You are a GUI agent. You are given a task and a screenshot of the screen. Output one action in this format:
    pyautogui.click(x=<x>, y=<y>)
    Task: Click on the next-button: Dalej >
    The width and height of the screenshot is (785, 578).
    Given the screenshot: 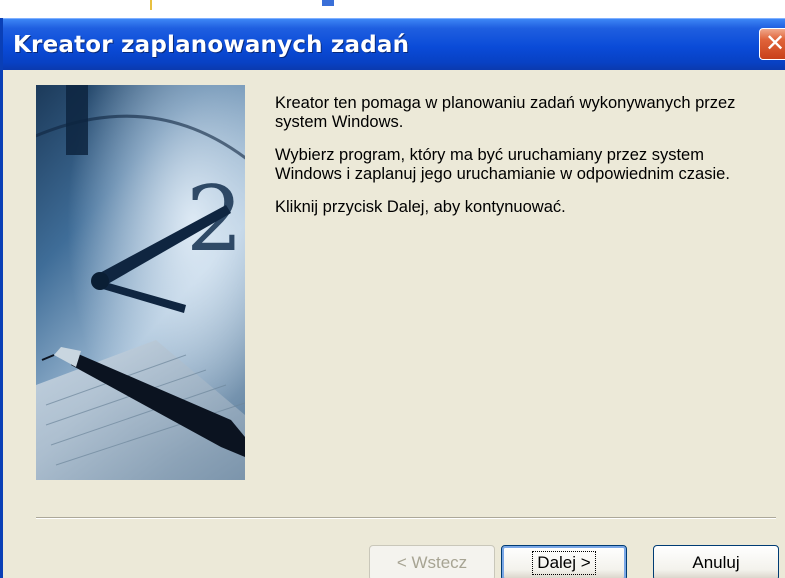 What is the action you would take?
    pyautogui.click(x=564, y=561)
    